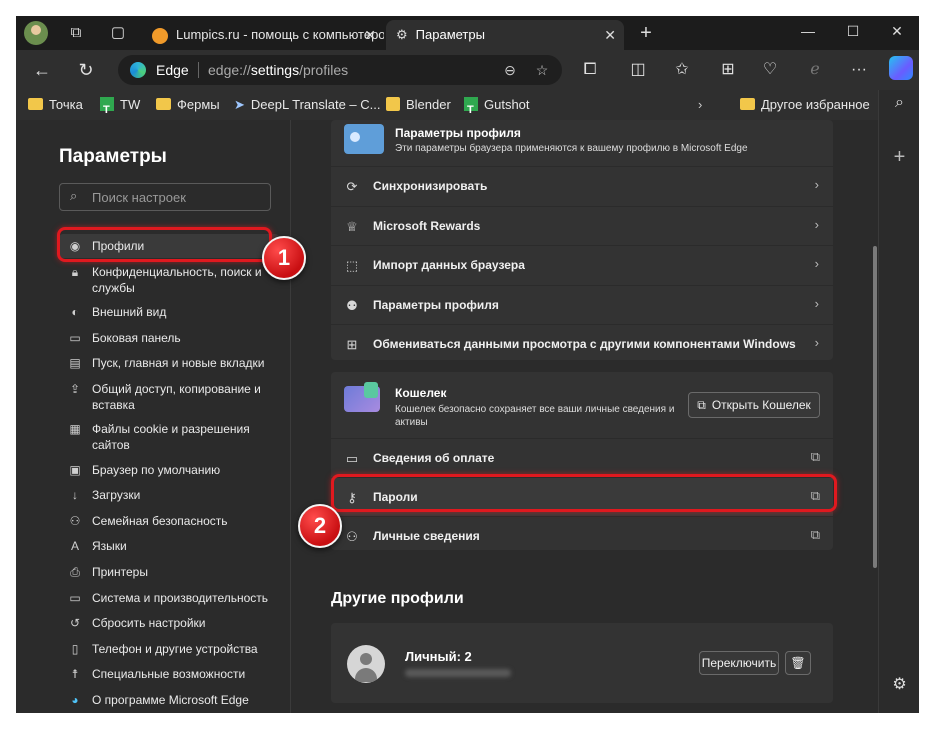 The image size is (935, 729). What do you see at coordinates (169, 598) in the screenshot?
I see `sidebar-item-system: ▭ Система и производительность` at bounding box center [169, 598].